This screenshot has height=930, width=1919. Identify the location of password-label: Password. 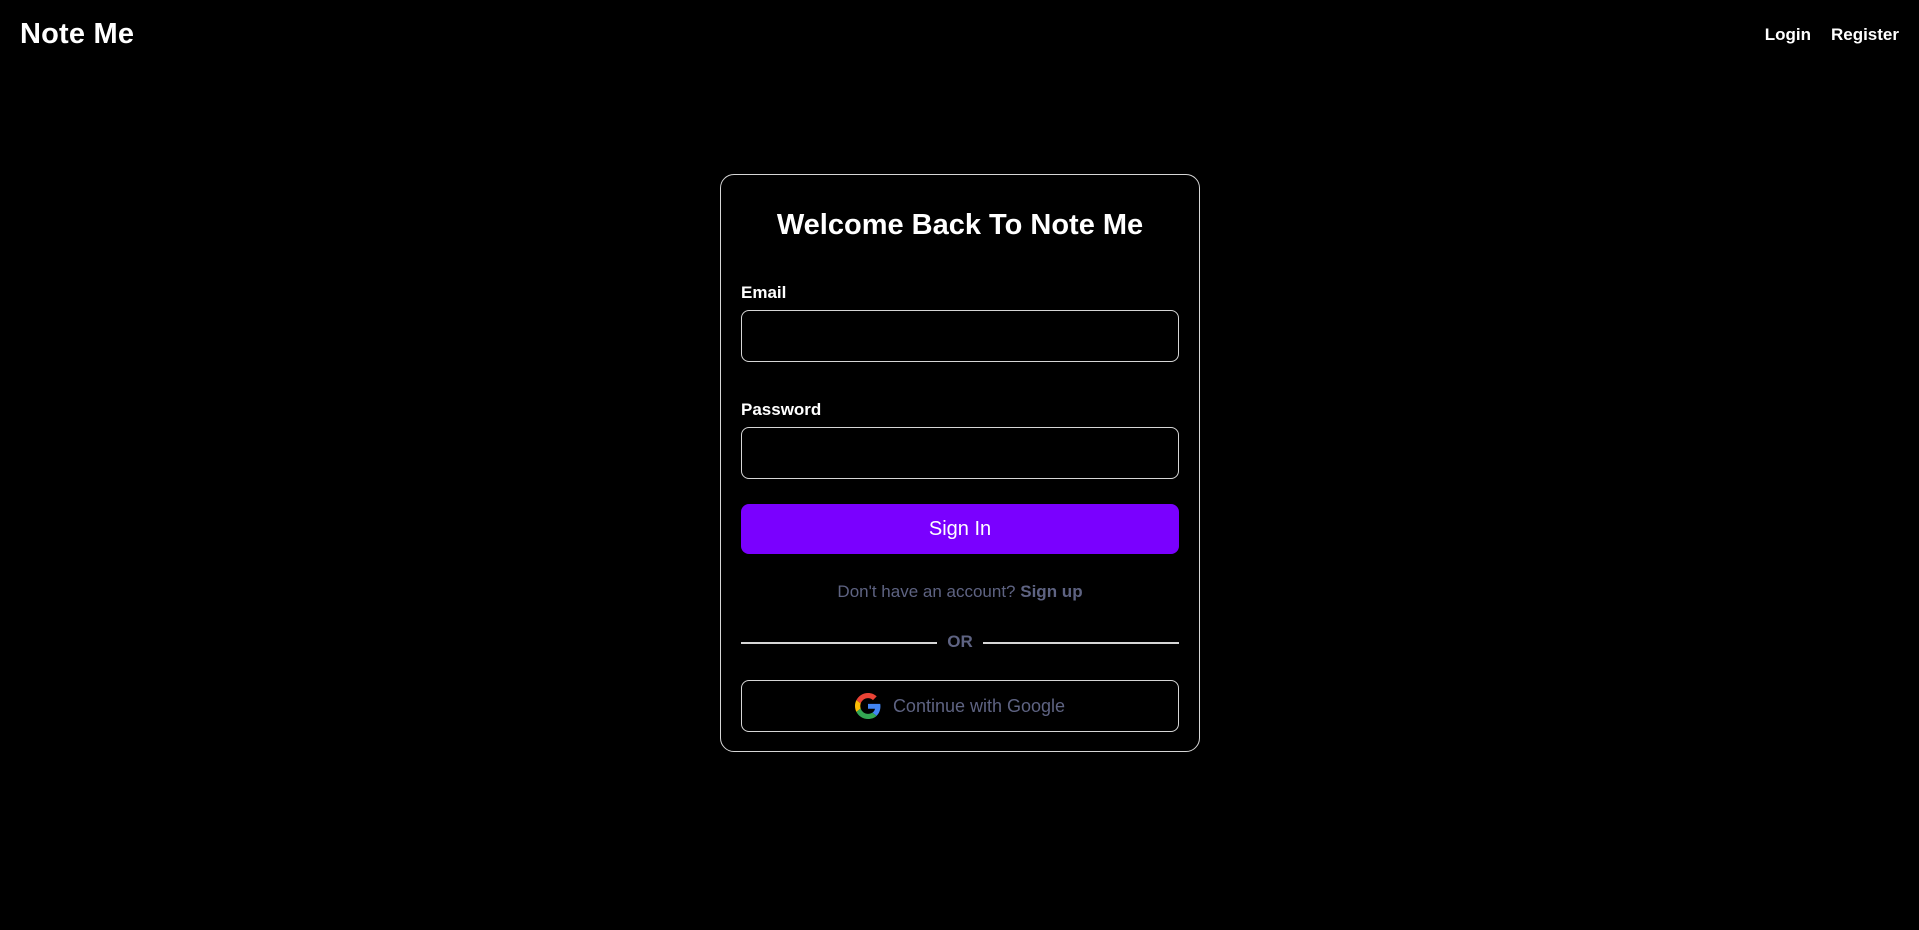
(781, 409).